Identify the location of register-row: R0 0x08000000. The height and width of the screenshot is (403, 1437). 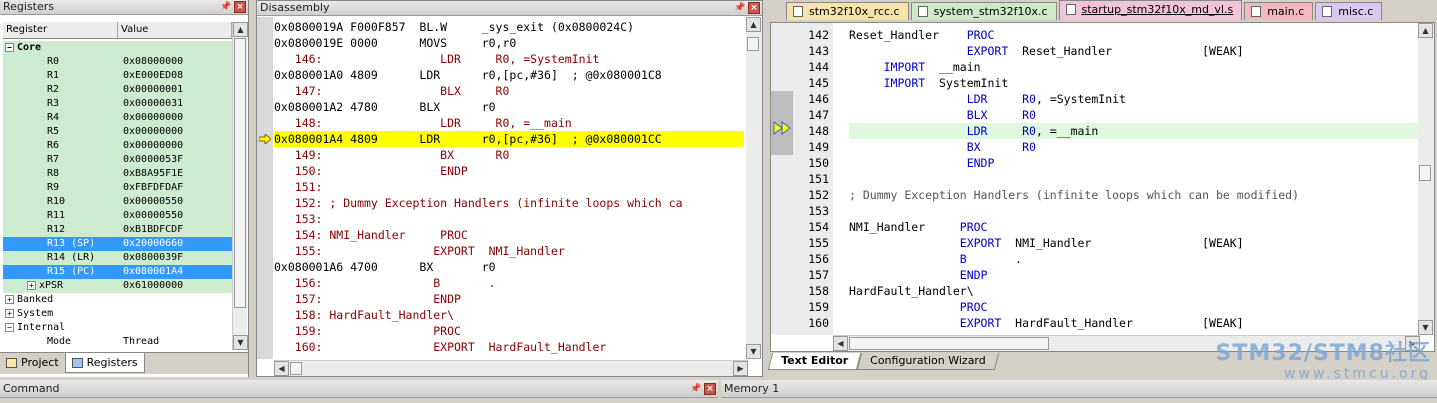
(117, 62).